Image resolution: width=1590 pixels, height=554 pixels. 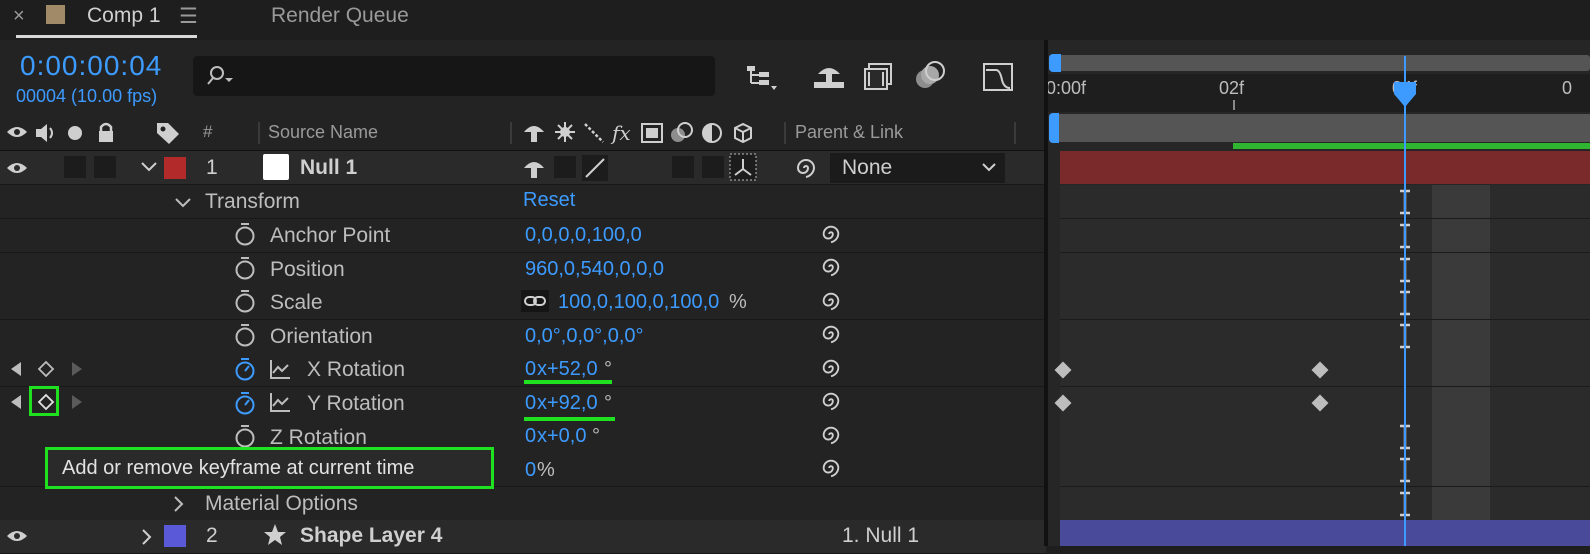 What do you see at coordinates (806, 168) in the screenshot?
I see `pick-whip-icon` at bounding box center [806, 168].